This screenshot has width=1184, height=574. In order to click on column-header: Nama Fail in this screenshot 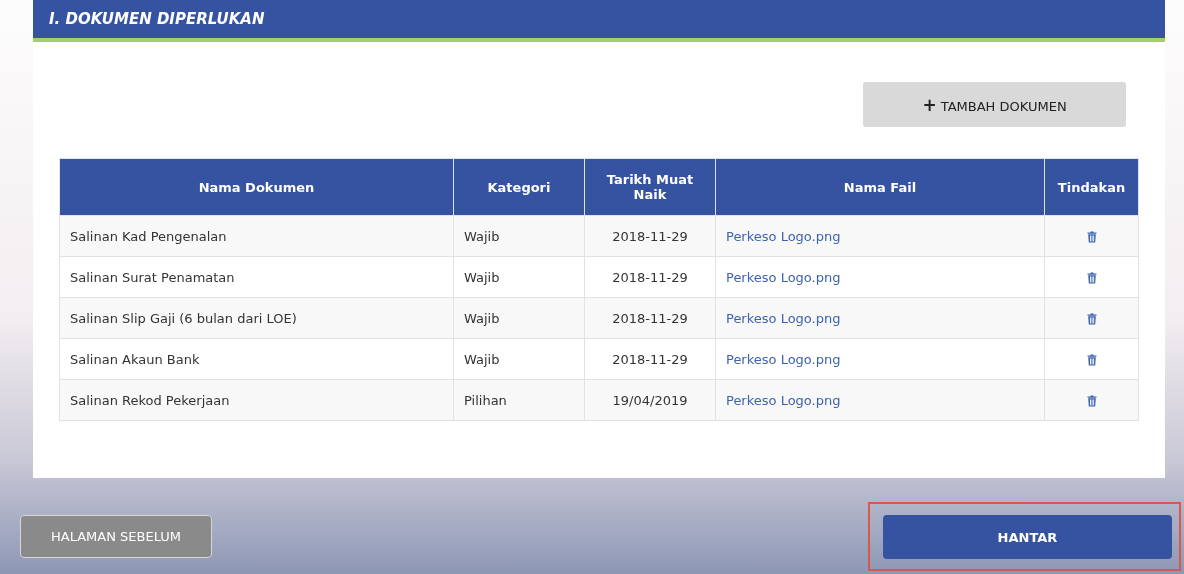, I will do `click(880, 187)`.